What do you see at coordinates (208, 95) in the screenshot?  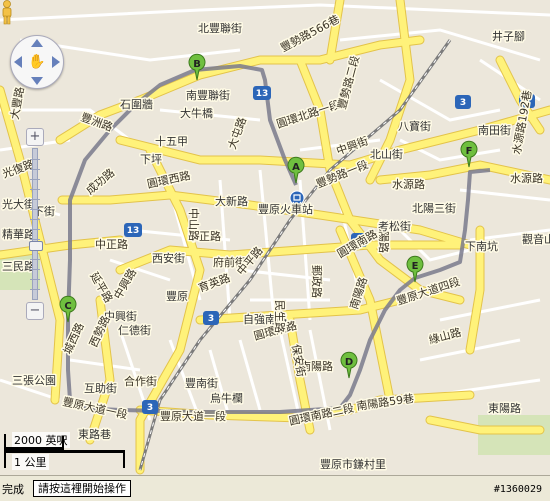 I see `label-nan-fengshi: 南豐聯街` at bounding box center [208, 95].